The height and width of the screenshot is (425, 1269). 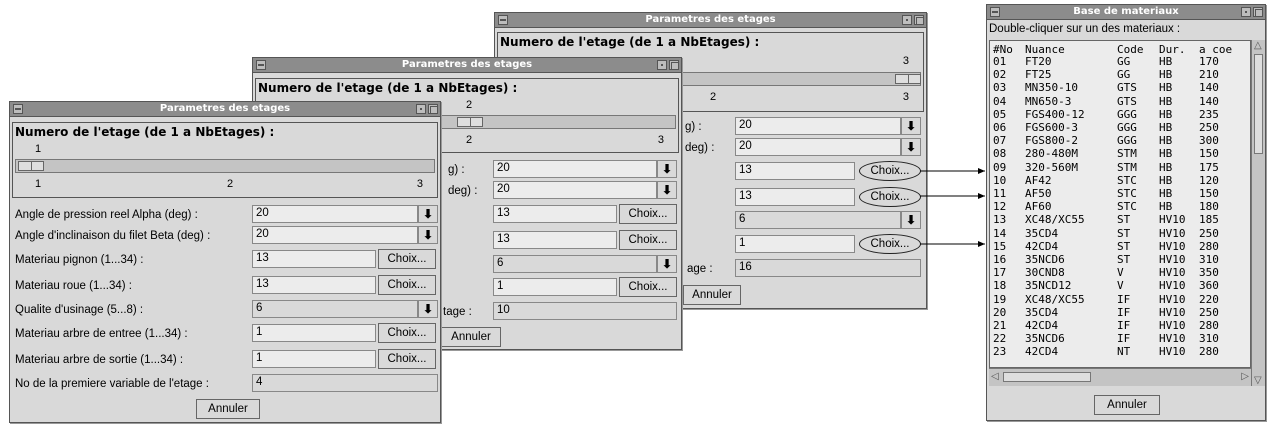 What do you see at coordinates (1209, 101) in the screenshot?
I see `col-coe: 140` at bounding box center [1209, 101].